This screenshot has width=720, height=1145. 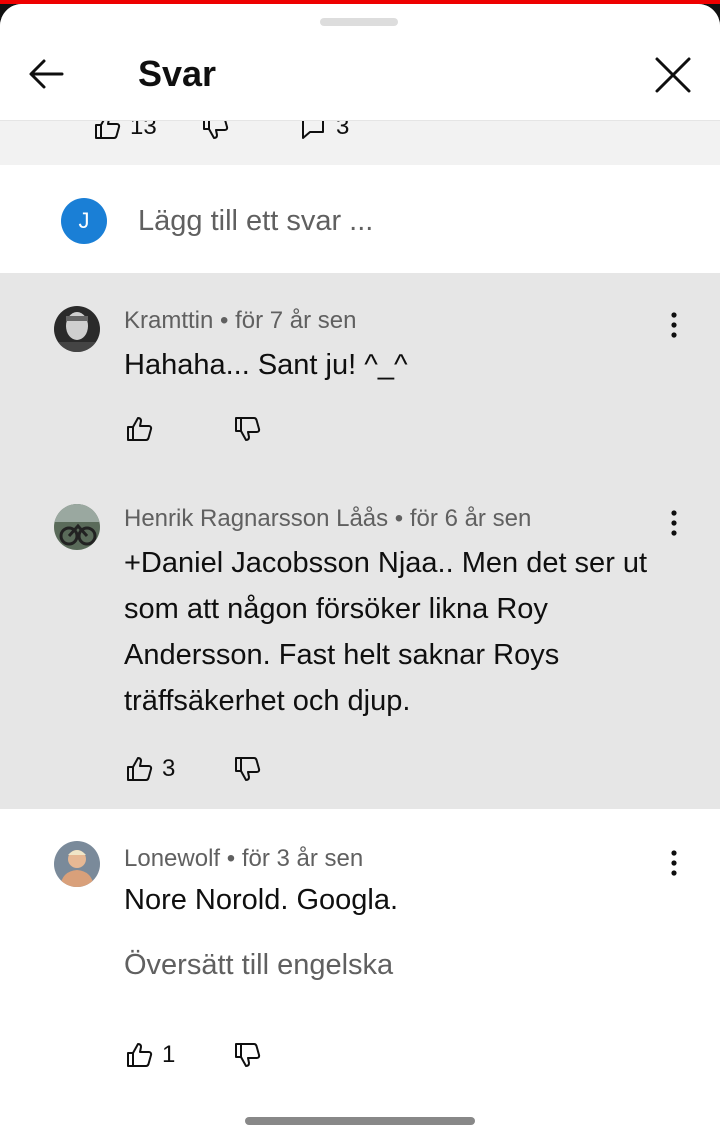 I want to click on comment-meta: Lonewolf • för 3 år sen, so click(x=243, y=859).